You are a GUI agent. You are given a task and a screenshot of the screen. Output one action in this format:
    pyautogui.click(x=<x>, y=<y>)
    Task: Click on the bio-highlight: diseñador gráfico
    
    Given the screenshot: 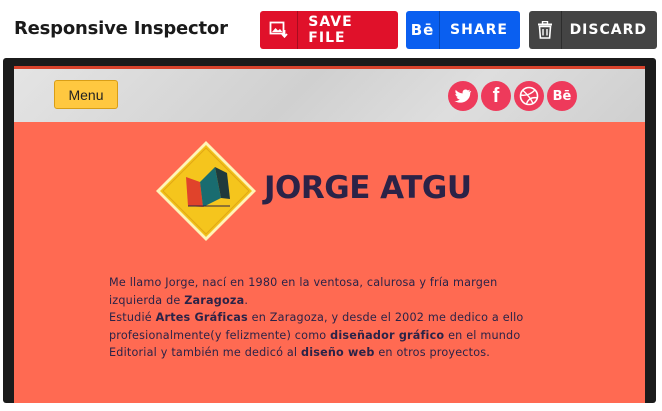 What is the action you would take?
    pyautogui.click(x=387, y=335)
    